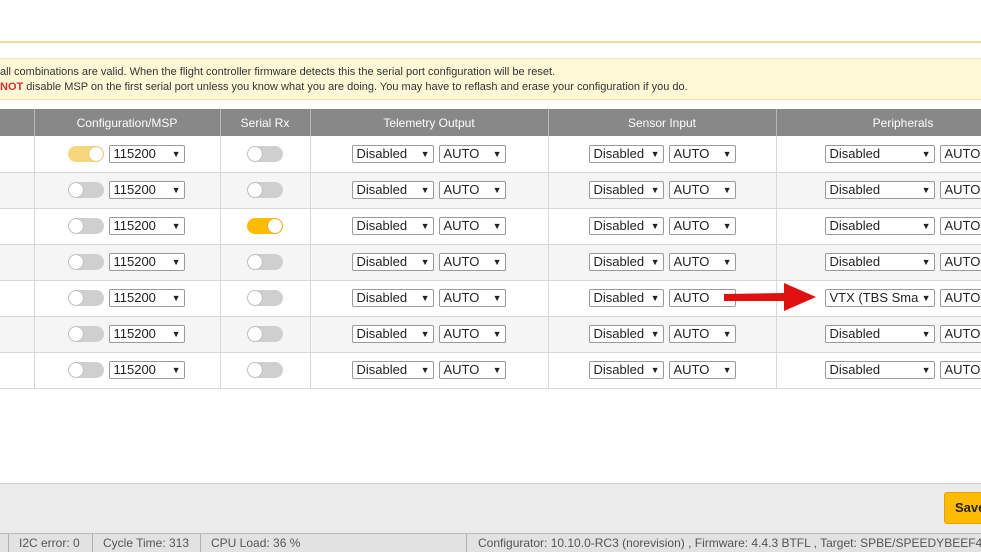 Image resolution: width=981 pixels, height=552 pixels. Describe the element at coordinates (770, 297) in the screenshot. I see `red-arrow-icon` at that location.